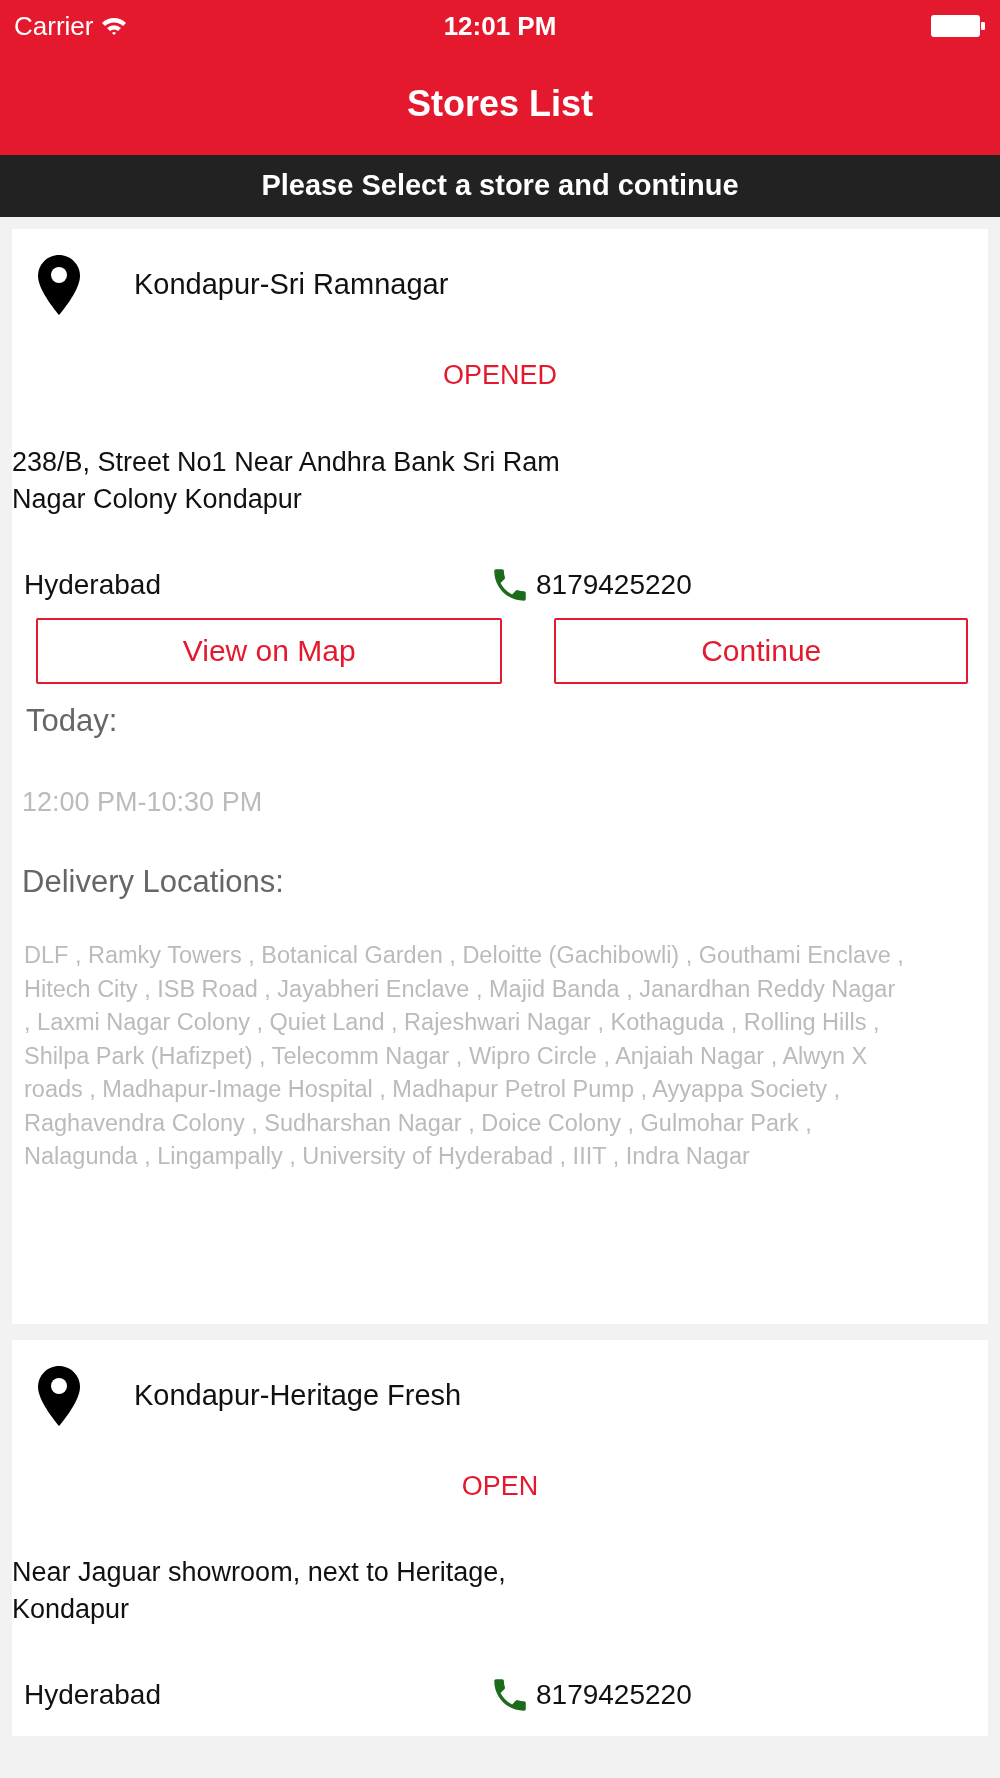 Image resolution: width=1000 pixels, height=1778 pixels. I want to click on screen-title: Stores List, so click(499, 103).